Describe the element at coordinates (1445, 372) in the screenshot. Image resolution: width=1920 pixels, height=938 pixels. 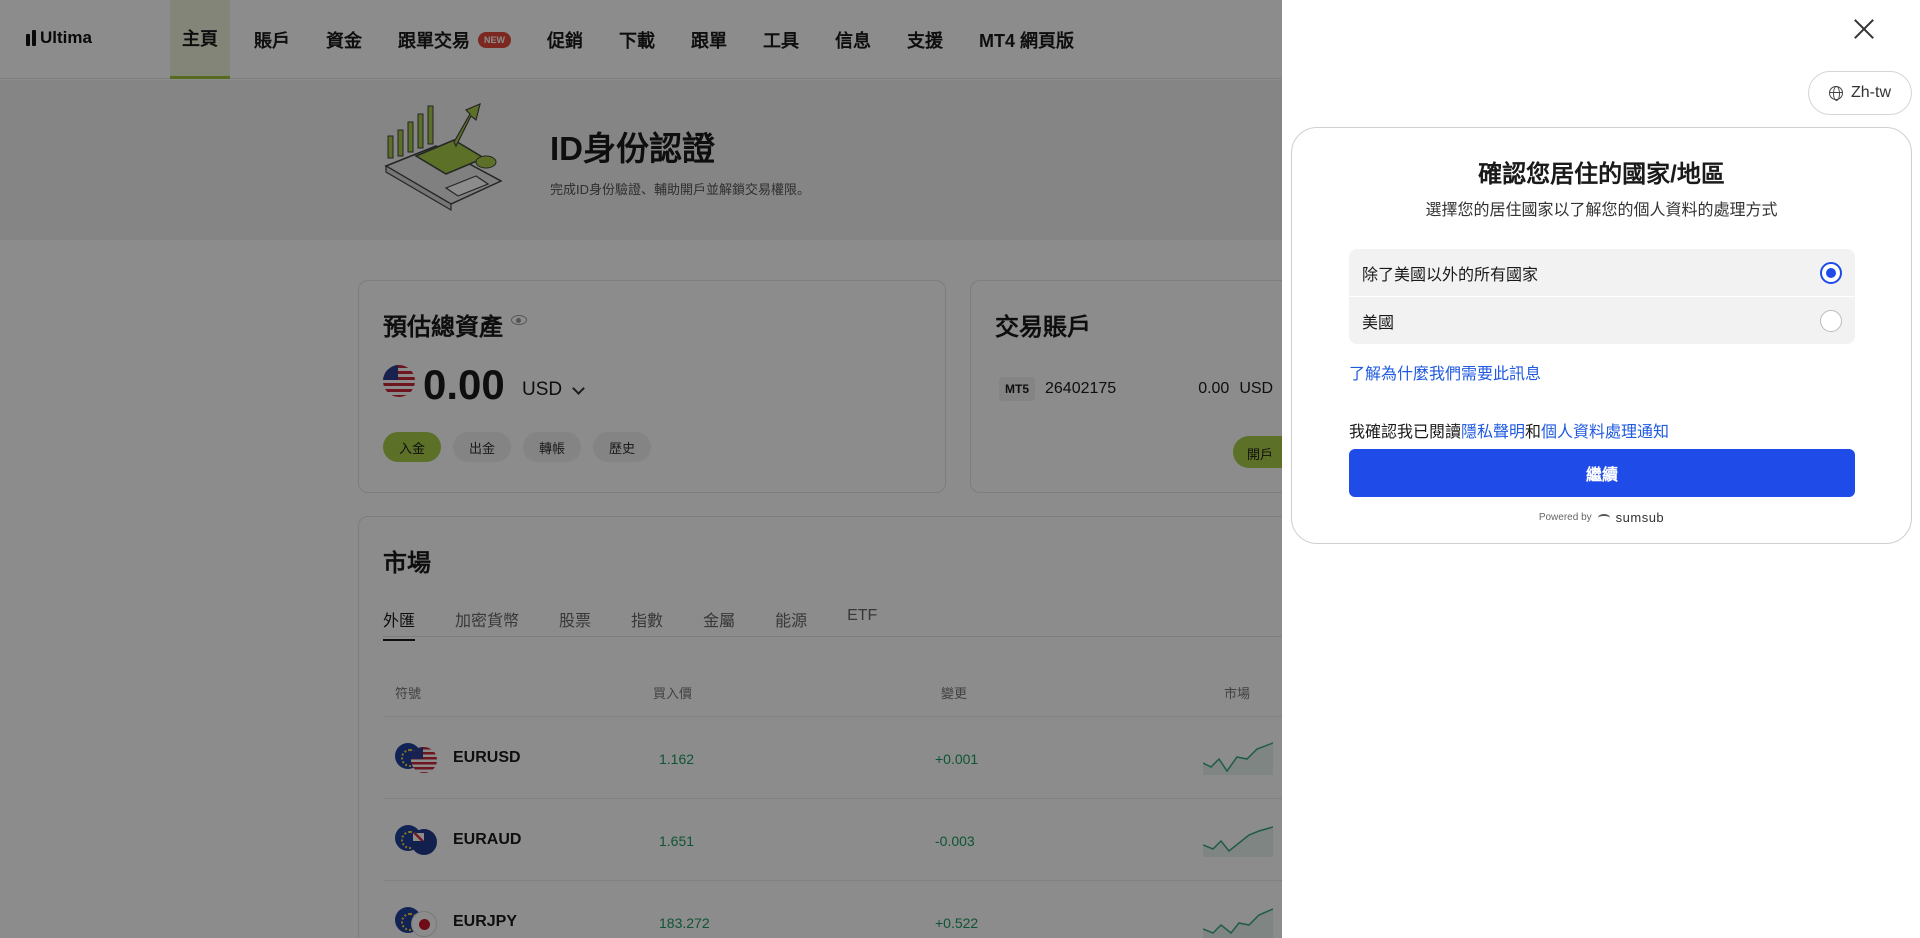
I see `why-we-need-info-link: 了解為什麼我們需要此訊息` at that location.